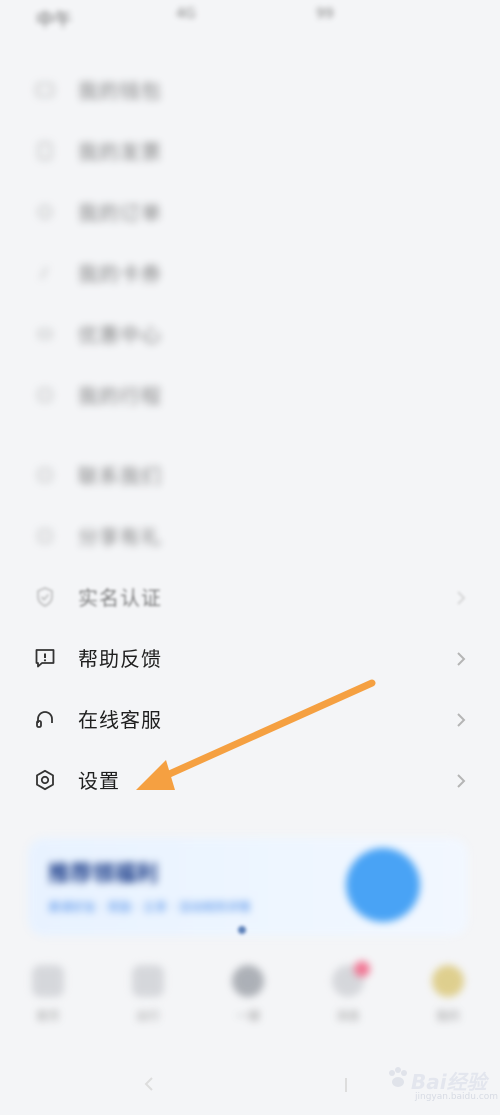  I want to click on menu-item-orders: 我的订单, so click(250, 213).